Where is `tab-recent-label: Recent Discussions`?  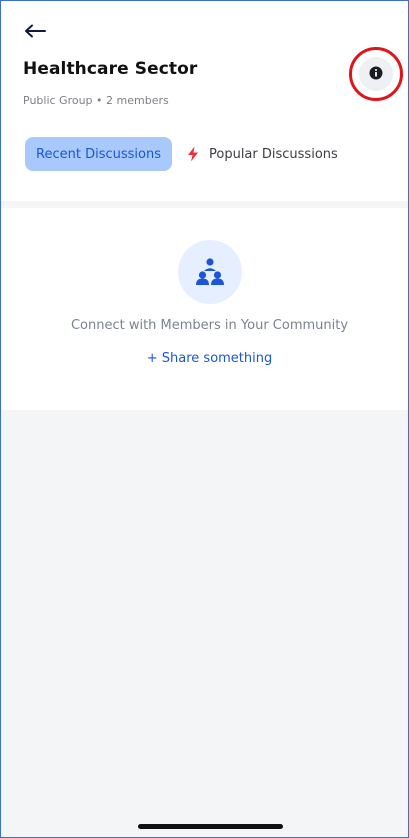
tab-recent-label: Recent Discussions is located at coordinates (98, 154).